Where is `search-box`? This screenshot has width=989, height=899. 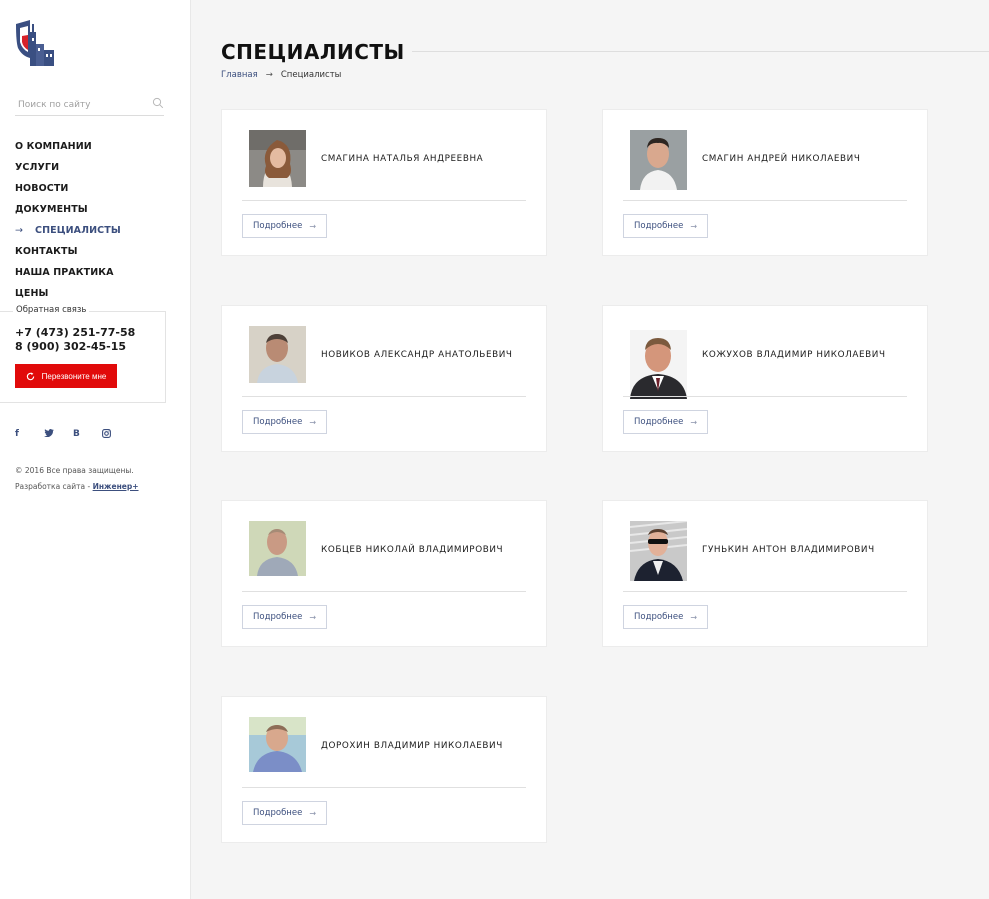 search-box is located at coordinates (89, 104).